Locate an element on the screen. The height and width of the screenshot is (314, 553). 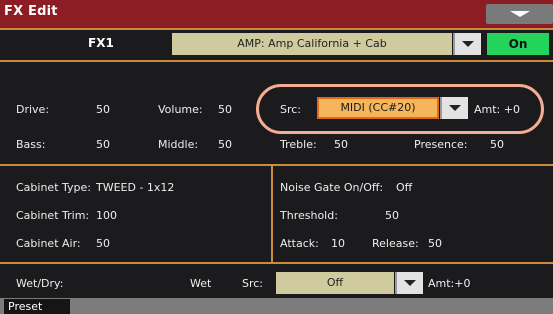
fx-on-button: On is located at coordinates (518, 44).